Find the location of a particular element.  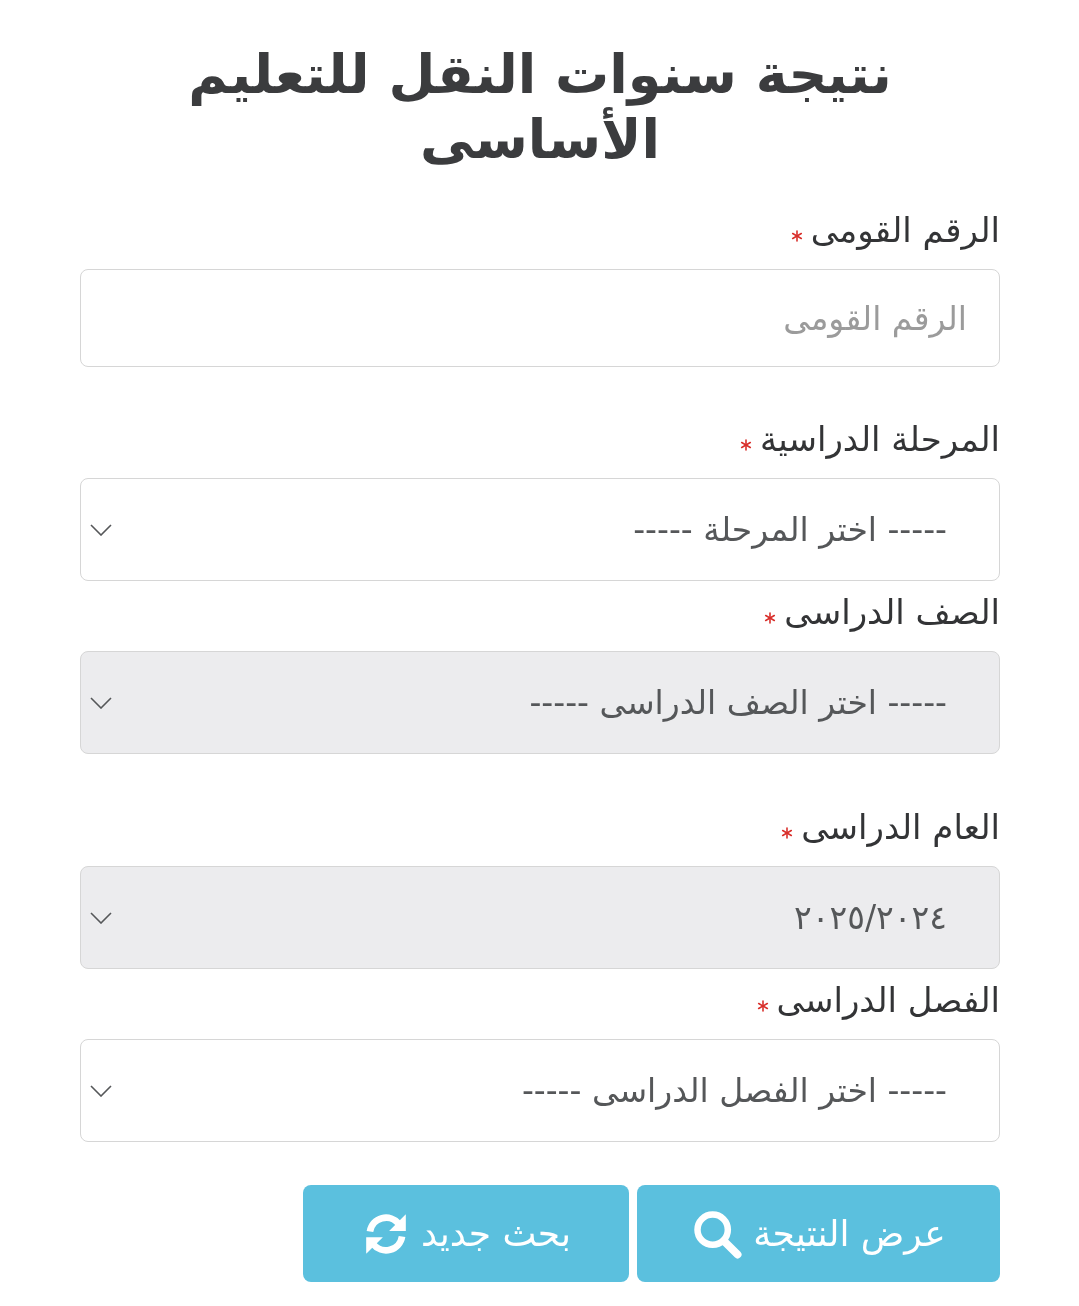

select-field: ----- اختر المرحلة ----- is located at coordinates (540, 529).